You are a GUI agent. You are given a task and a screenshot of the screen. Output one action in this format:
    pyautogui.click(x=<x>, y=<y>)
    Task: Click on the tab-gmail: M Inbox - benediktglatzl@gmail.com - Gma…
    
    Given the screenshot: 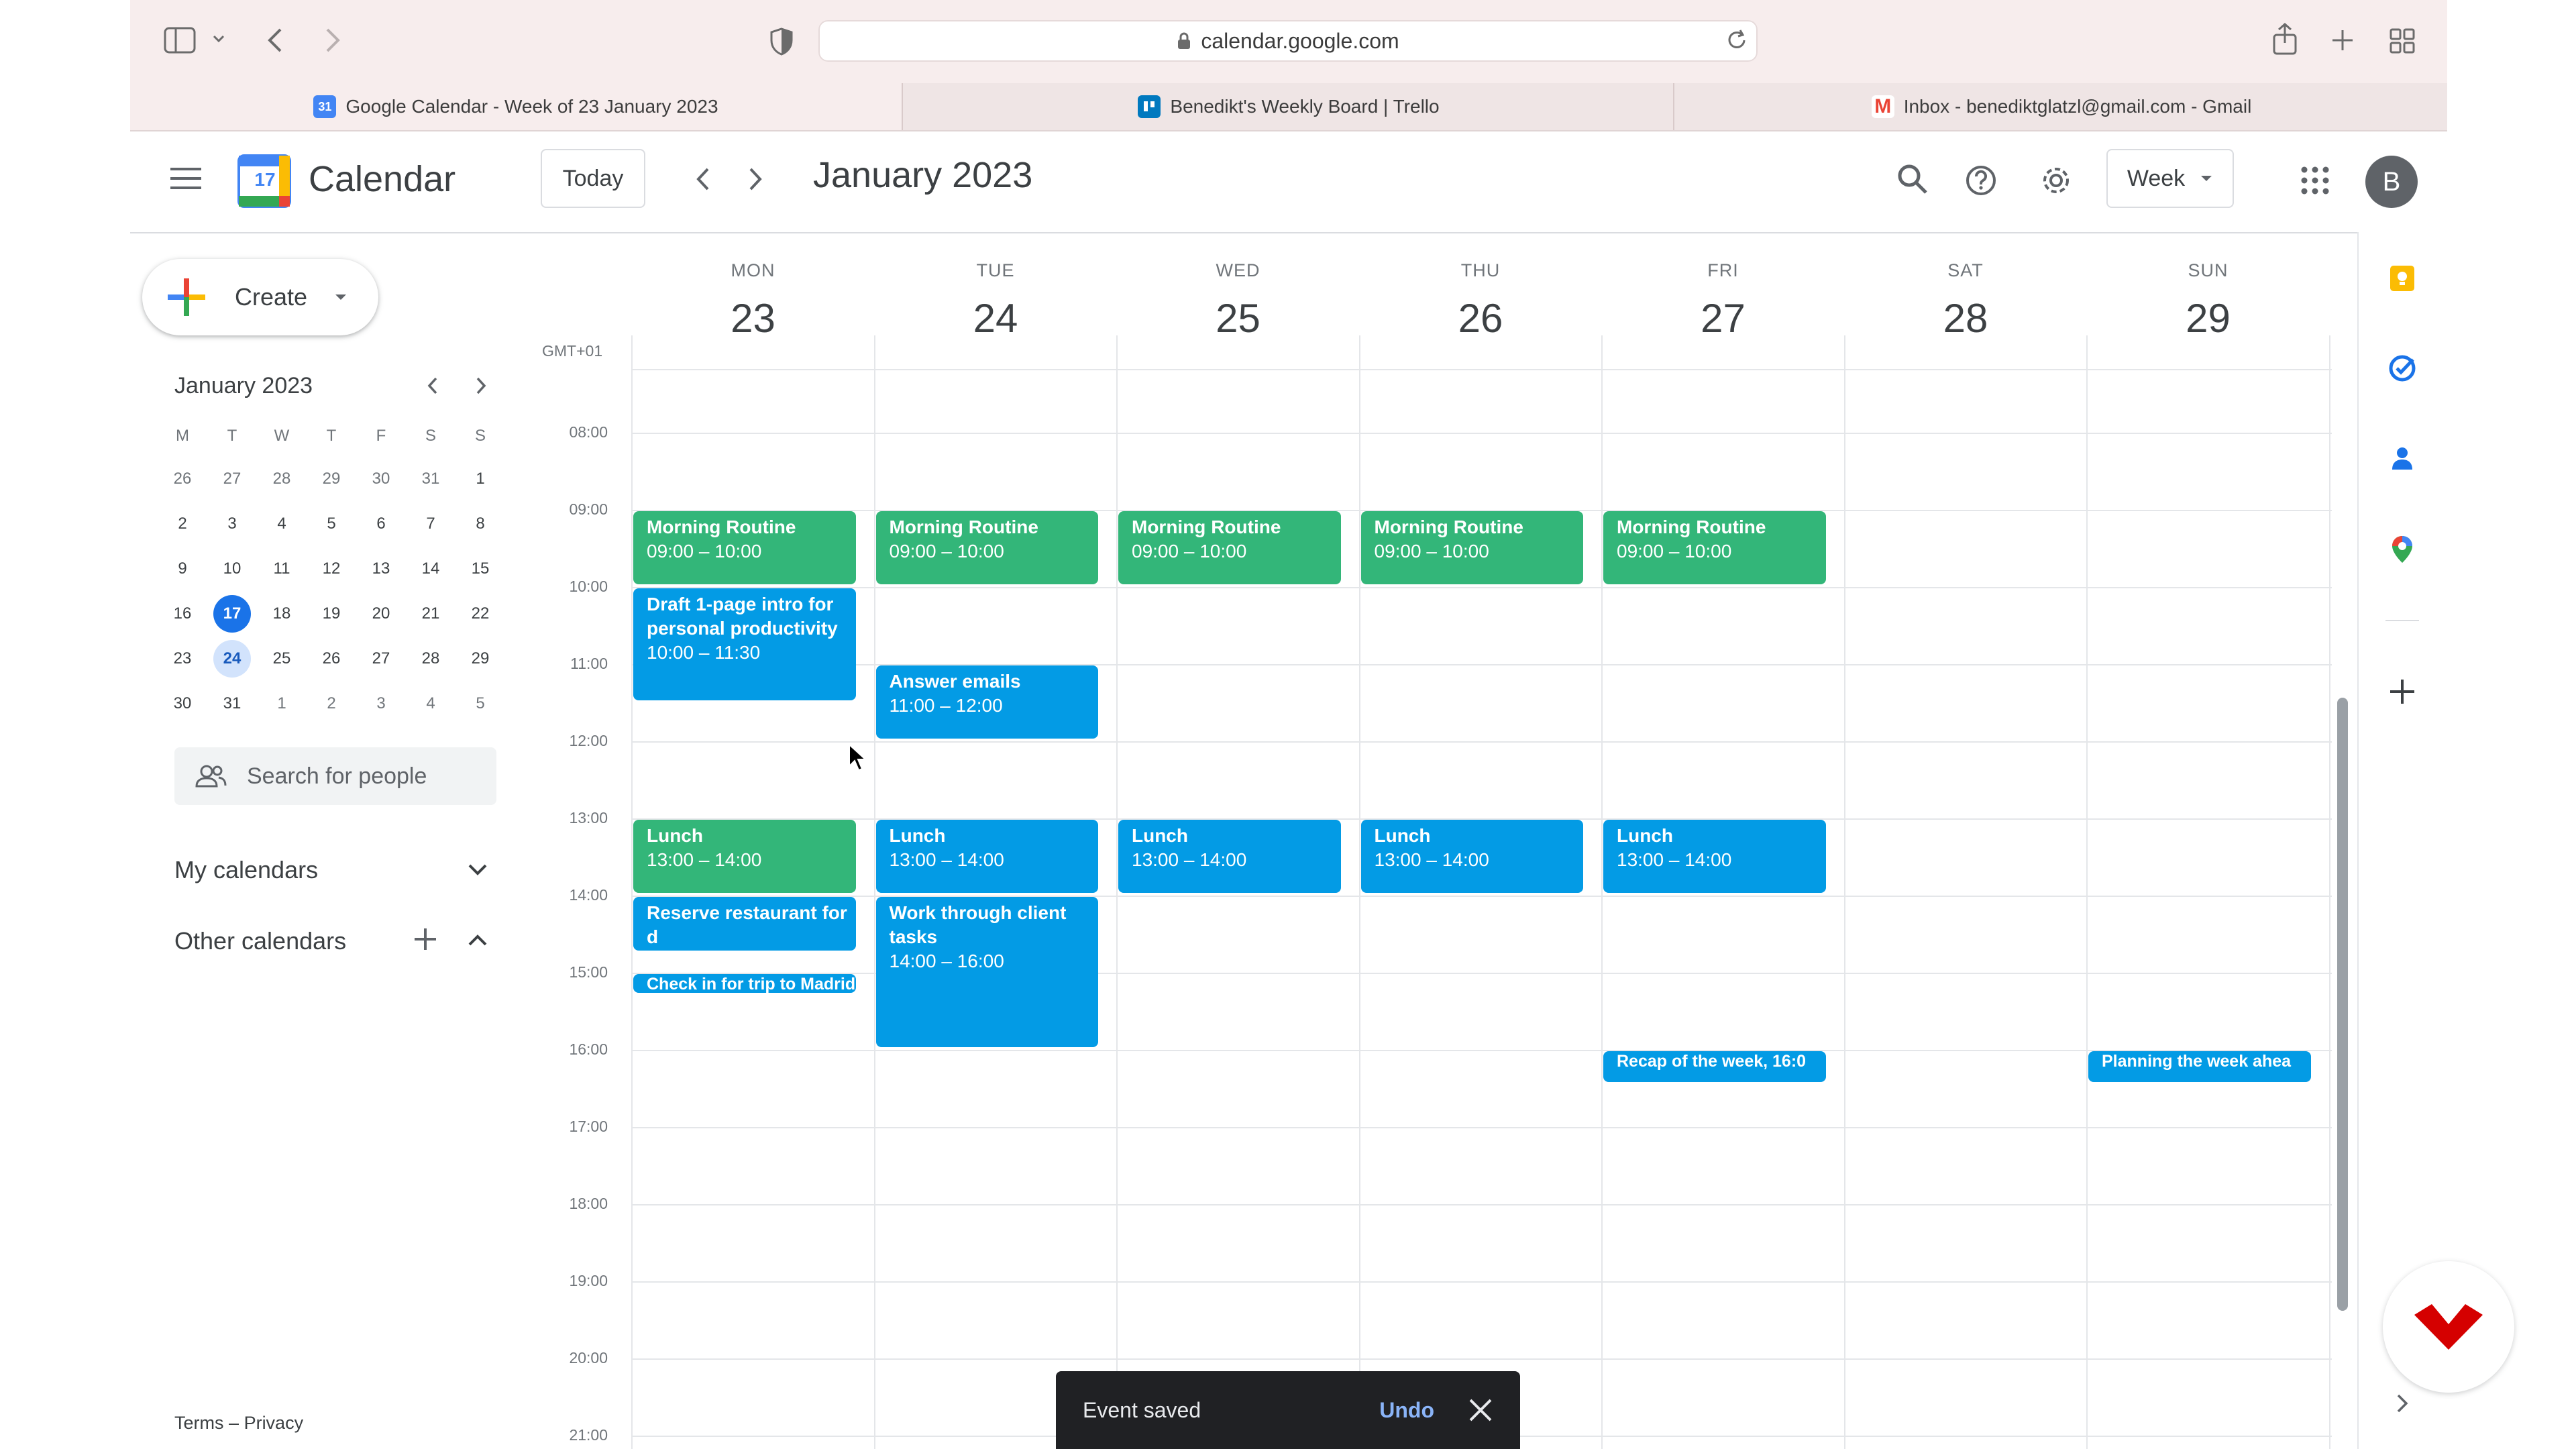 What is the action you would take?
    pyautogui.click(x=2061, y=106)
    